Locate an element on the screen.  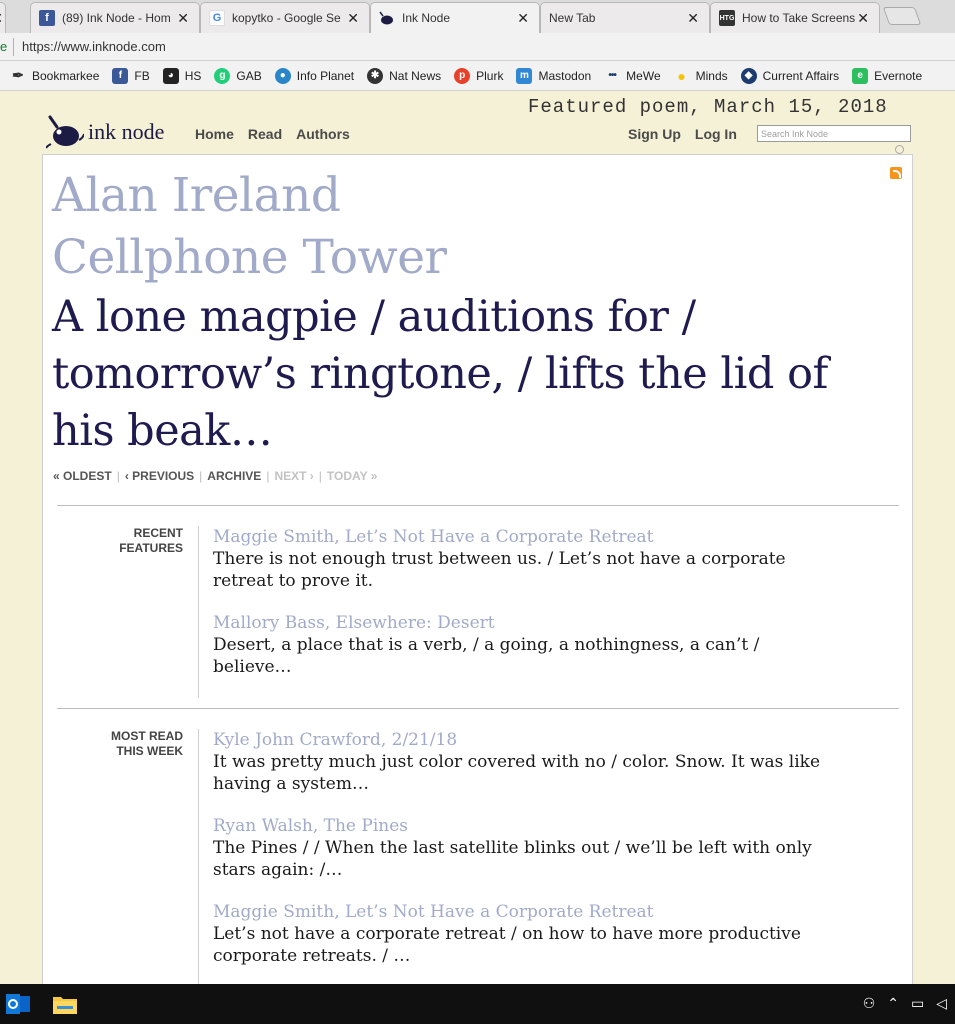
bookmark-infoplanet: ● Info Planet is located at coordinates (314, 75).